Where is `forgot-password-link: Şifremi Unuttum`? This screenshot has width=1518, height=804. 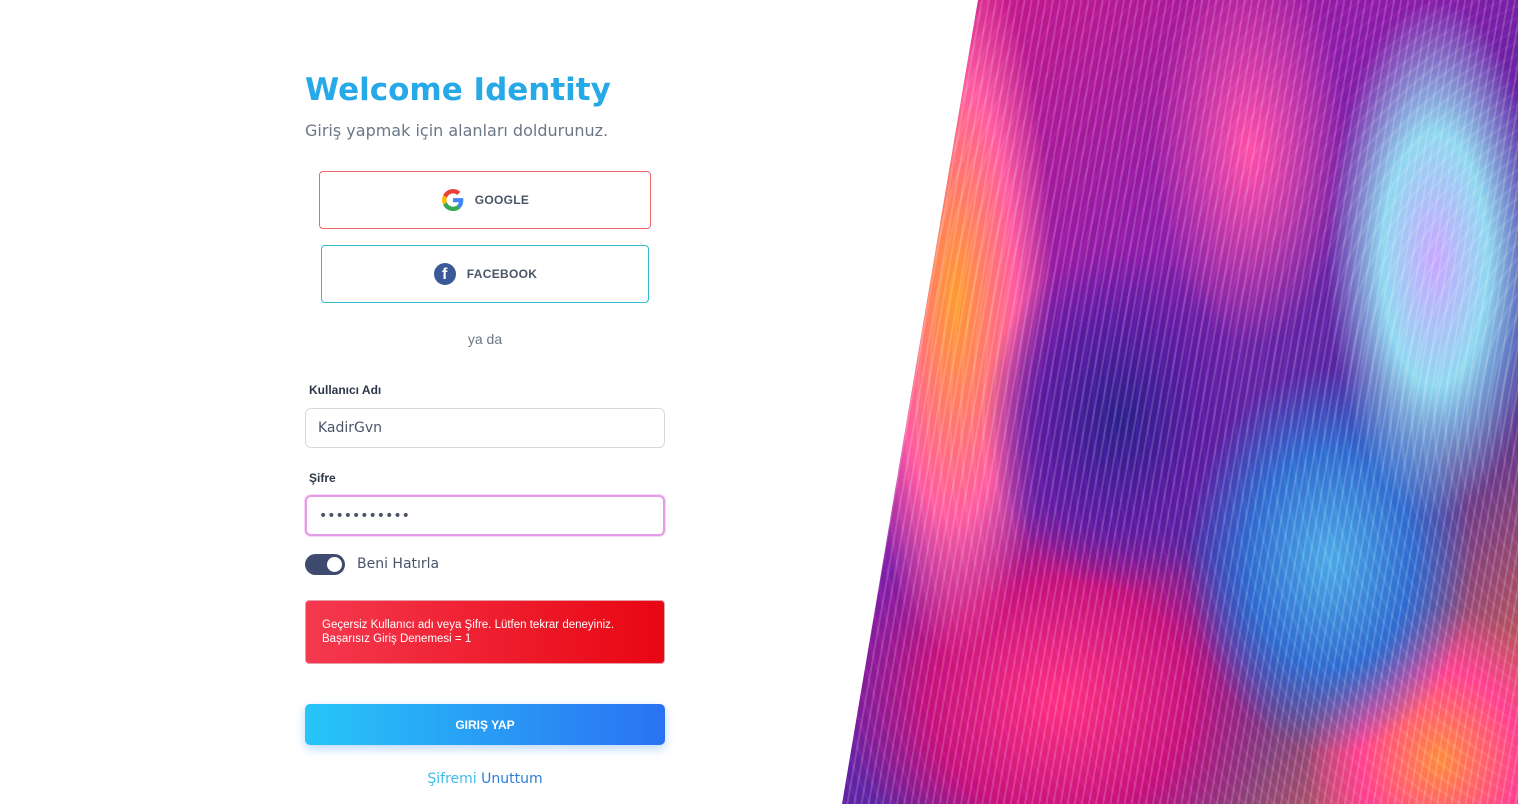 forgot-password-link: Şifremi Unuttum is located at coordinates (485, 779).